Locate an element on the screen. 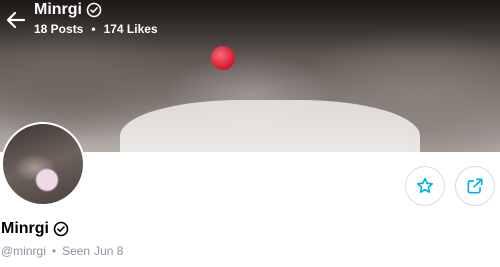  arrow-left-icon is located at coordinates (16, 20).